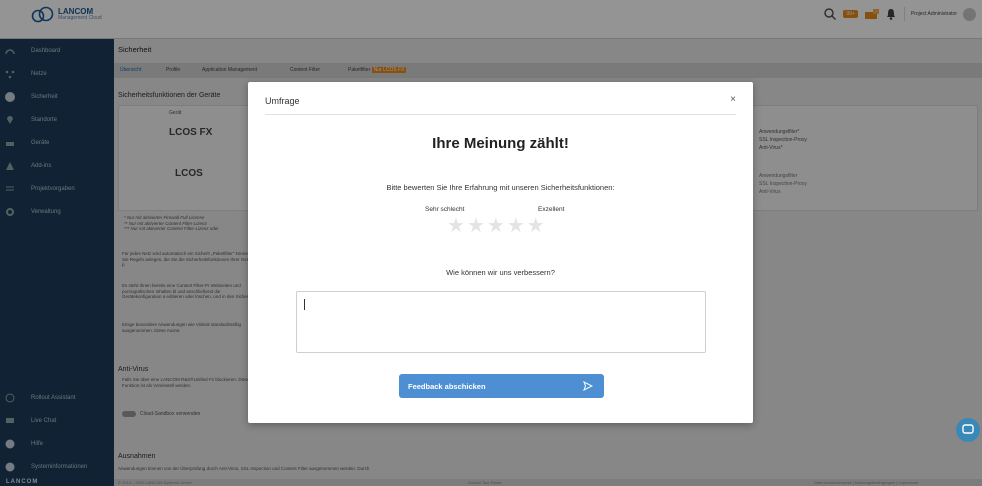 The width and height of the screenshot is (982, 486). I want to click on survey-heading: Ihre Meinung zählt!, so click(500, 143).